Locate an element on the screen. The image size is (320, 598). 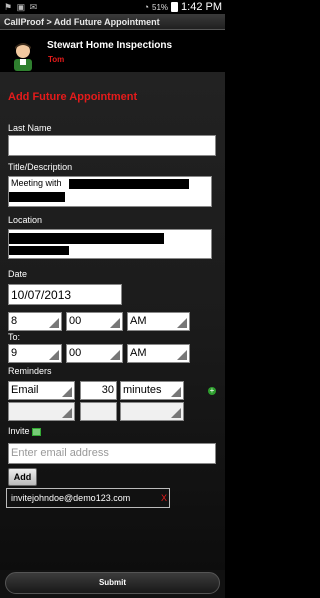
submit-button: Submit is located at coordinates (112, 583).